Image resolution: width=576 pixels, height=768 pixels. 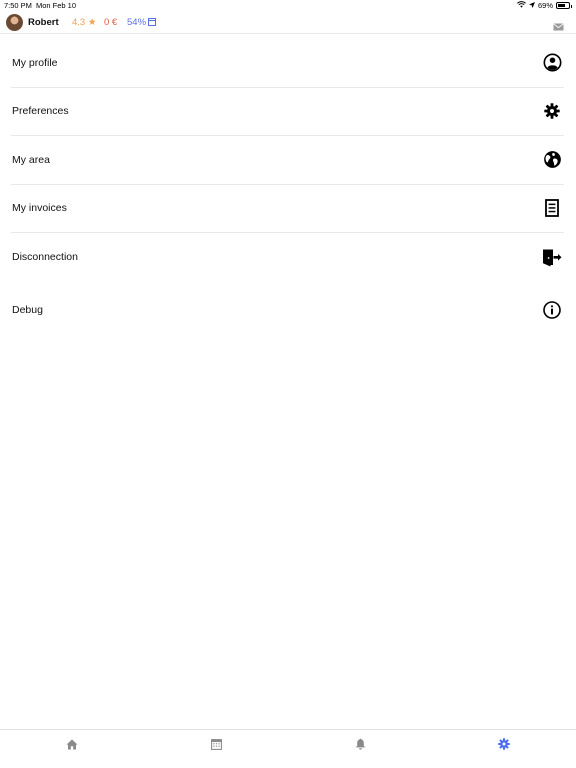 I want to click on menu-item-my-area: My area, so click(x=287, y=160).